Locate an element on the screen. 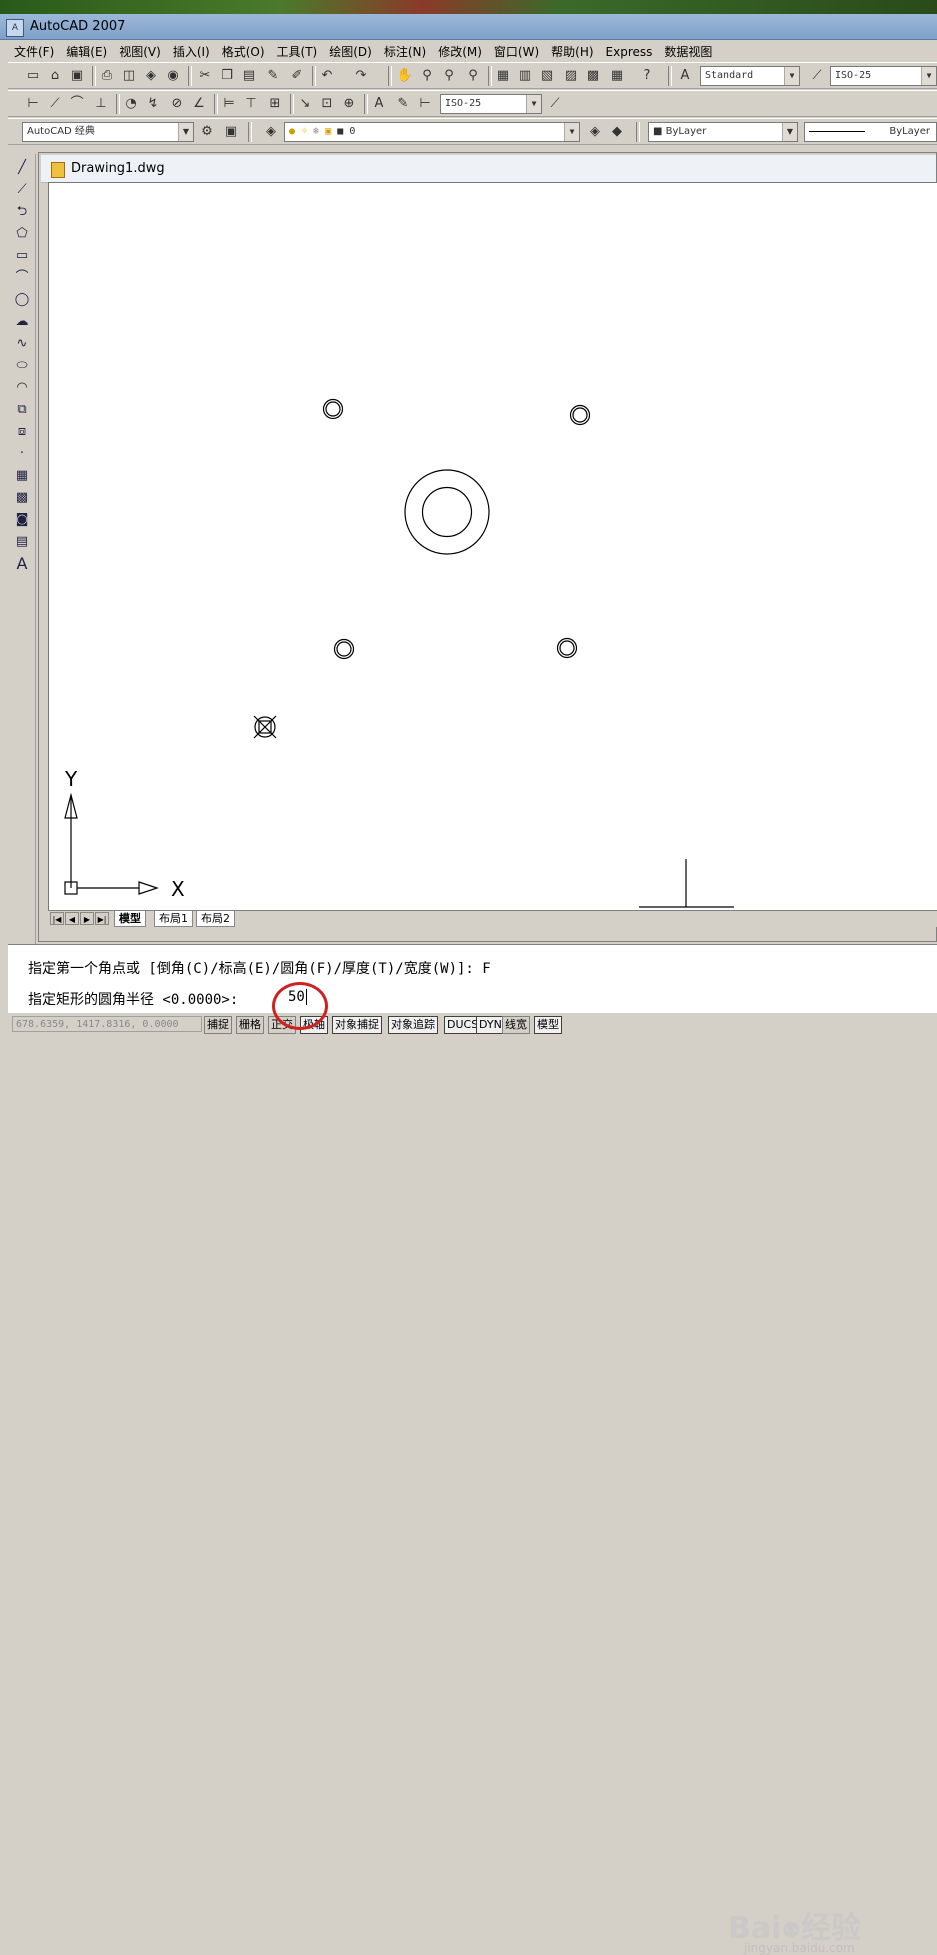 The height and width of the screenshot is (1955, 937). copy-icon: ❐ is located at coordinates (227, 76).